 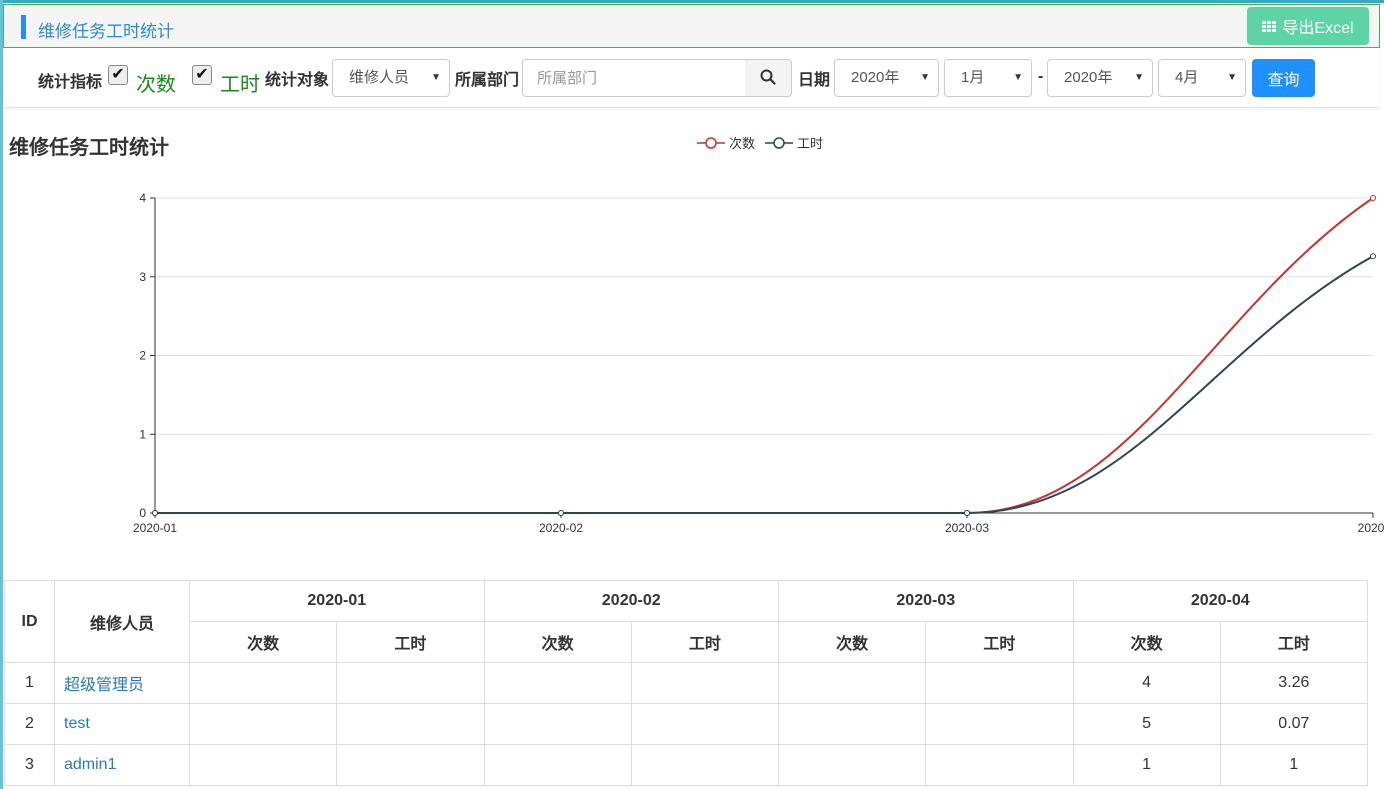 What do you see at coordinates (142, 198) in the screenshot?
I see `y-tick-label: 4` at bounding box center [142, 198].